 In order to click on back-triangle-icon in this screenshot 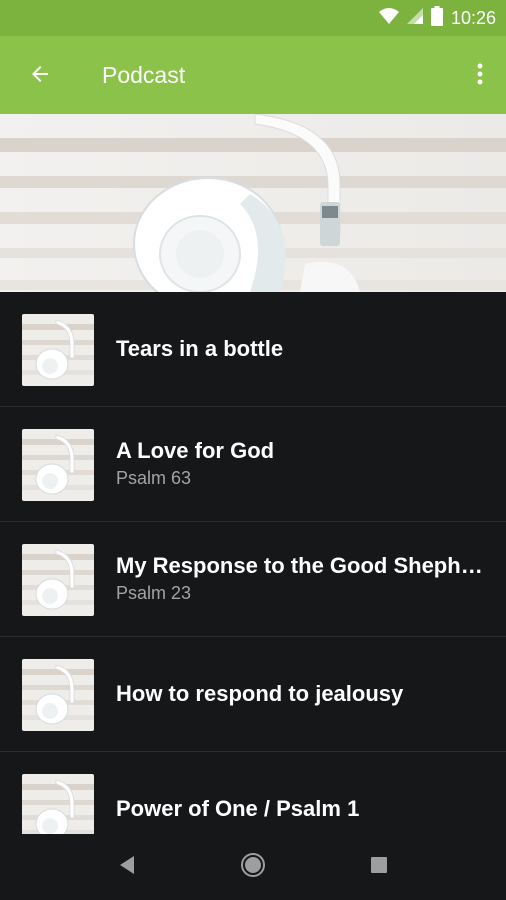, I will do `click(127, 867)`.